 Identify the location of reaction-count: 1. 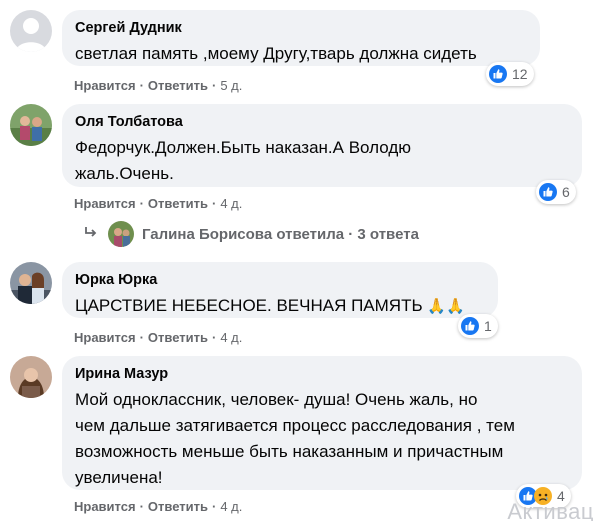
(488, 326).